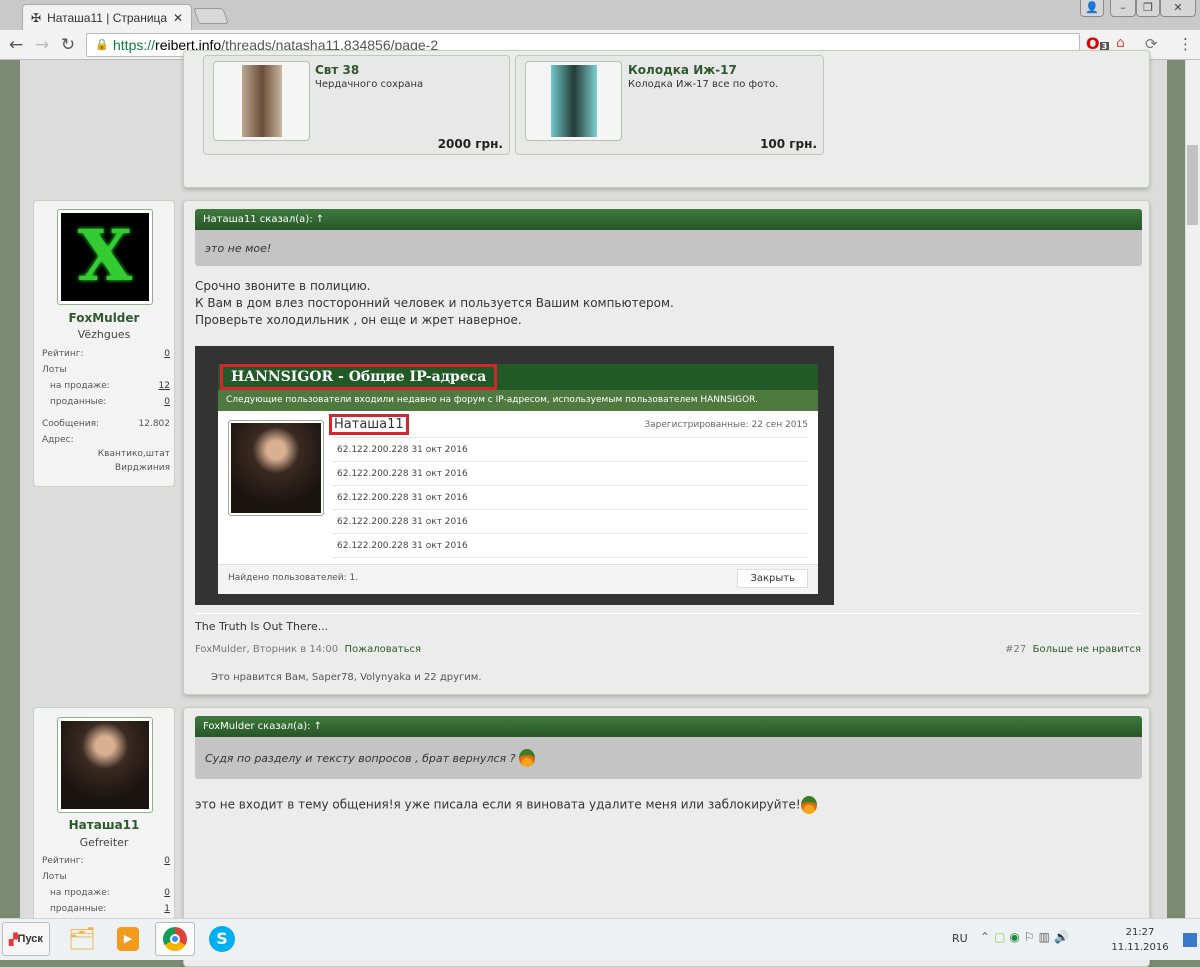 The height and width of the screenshot is (967, 1200). Describe the element at coordinates (772, 578) in the screenshot. I see `close-button: Закрыть` at that location.